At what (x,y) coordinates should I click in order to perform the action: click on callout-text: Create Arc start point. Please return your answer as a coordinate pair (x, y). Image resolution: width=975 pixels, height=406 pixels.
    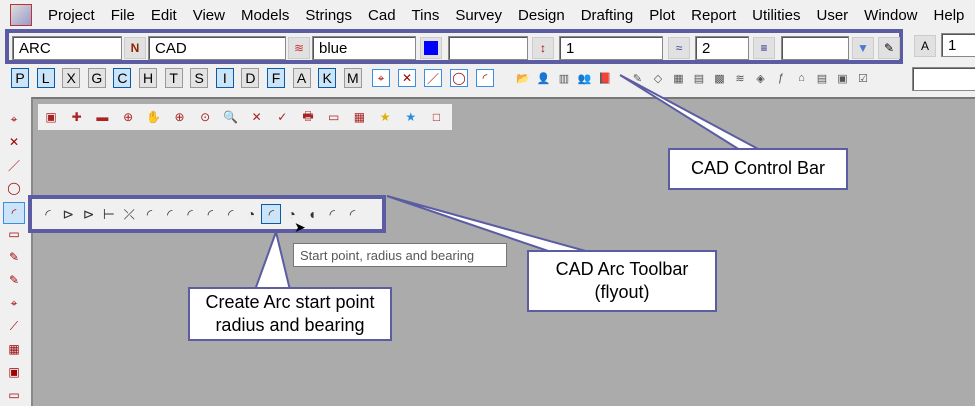
    Looking at the image, I should click on (290, 301).